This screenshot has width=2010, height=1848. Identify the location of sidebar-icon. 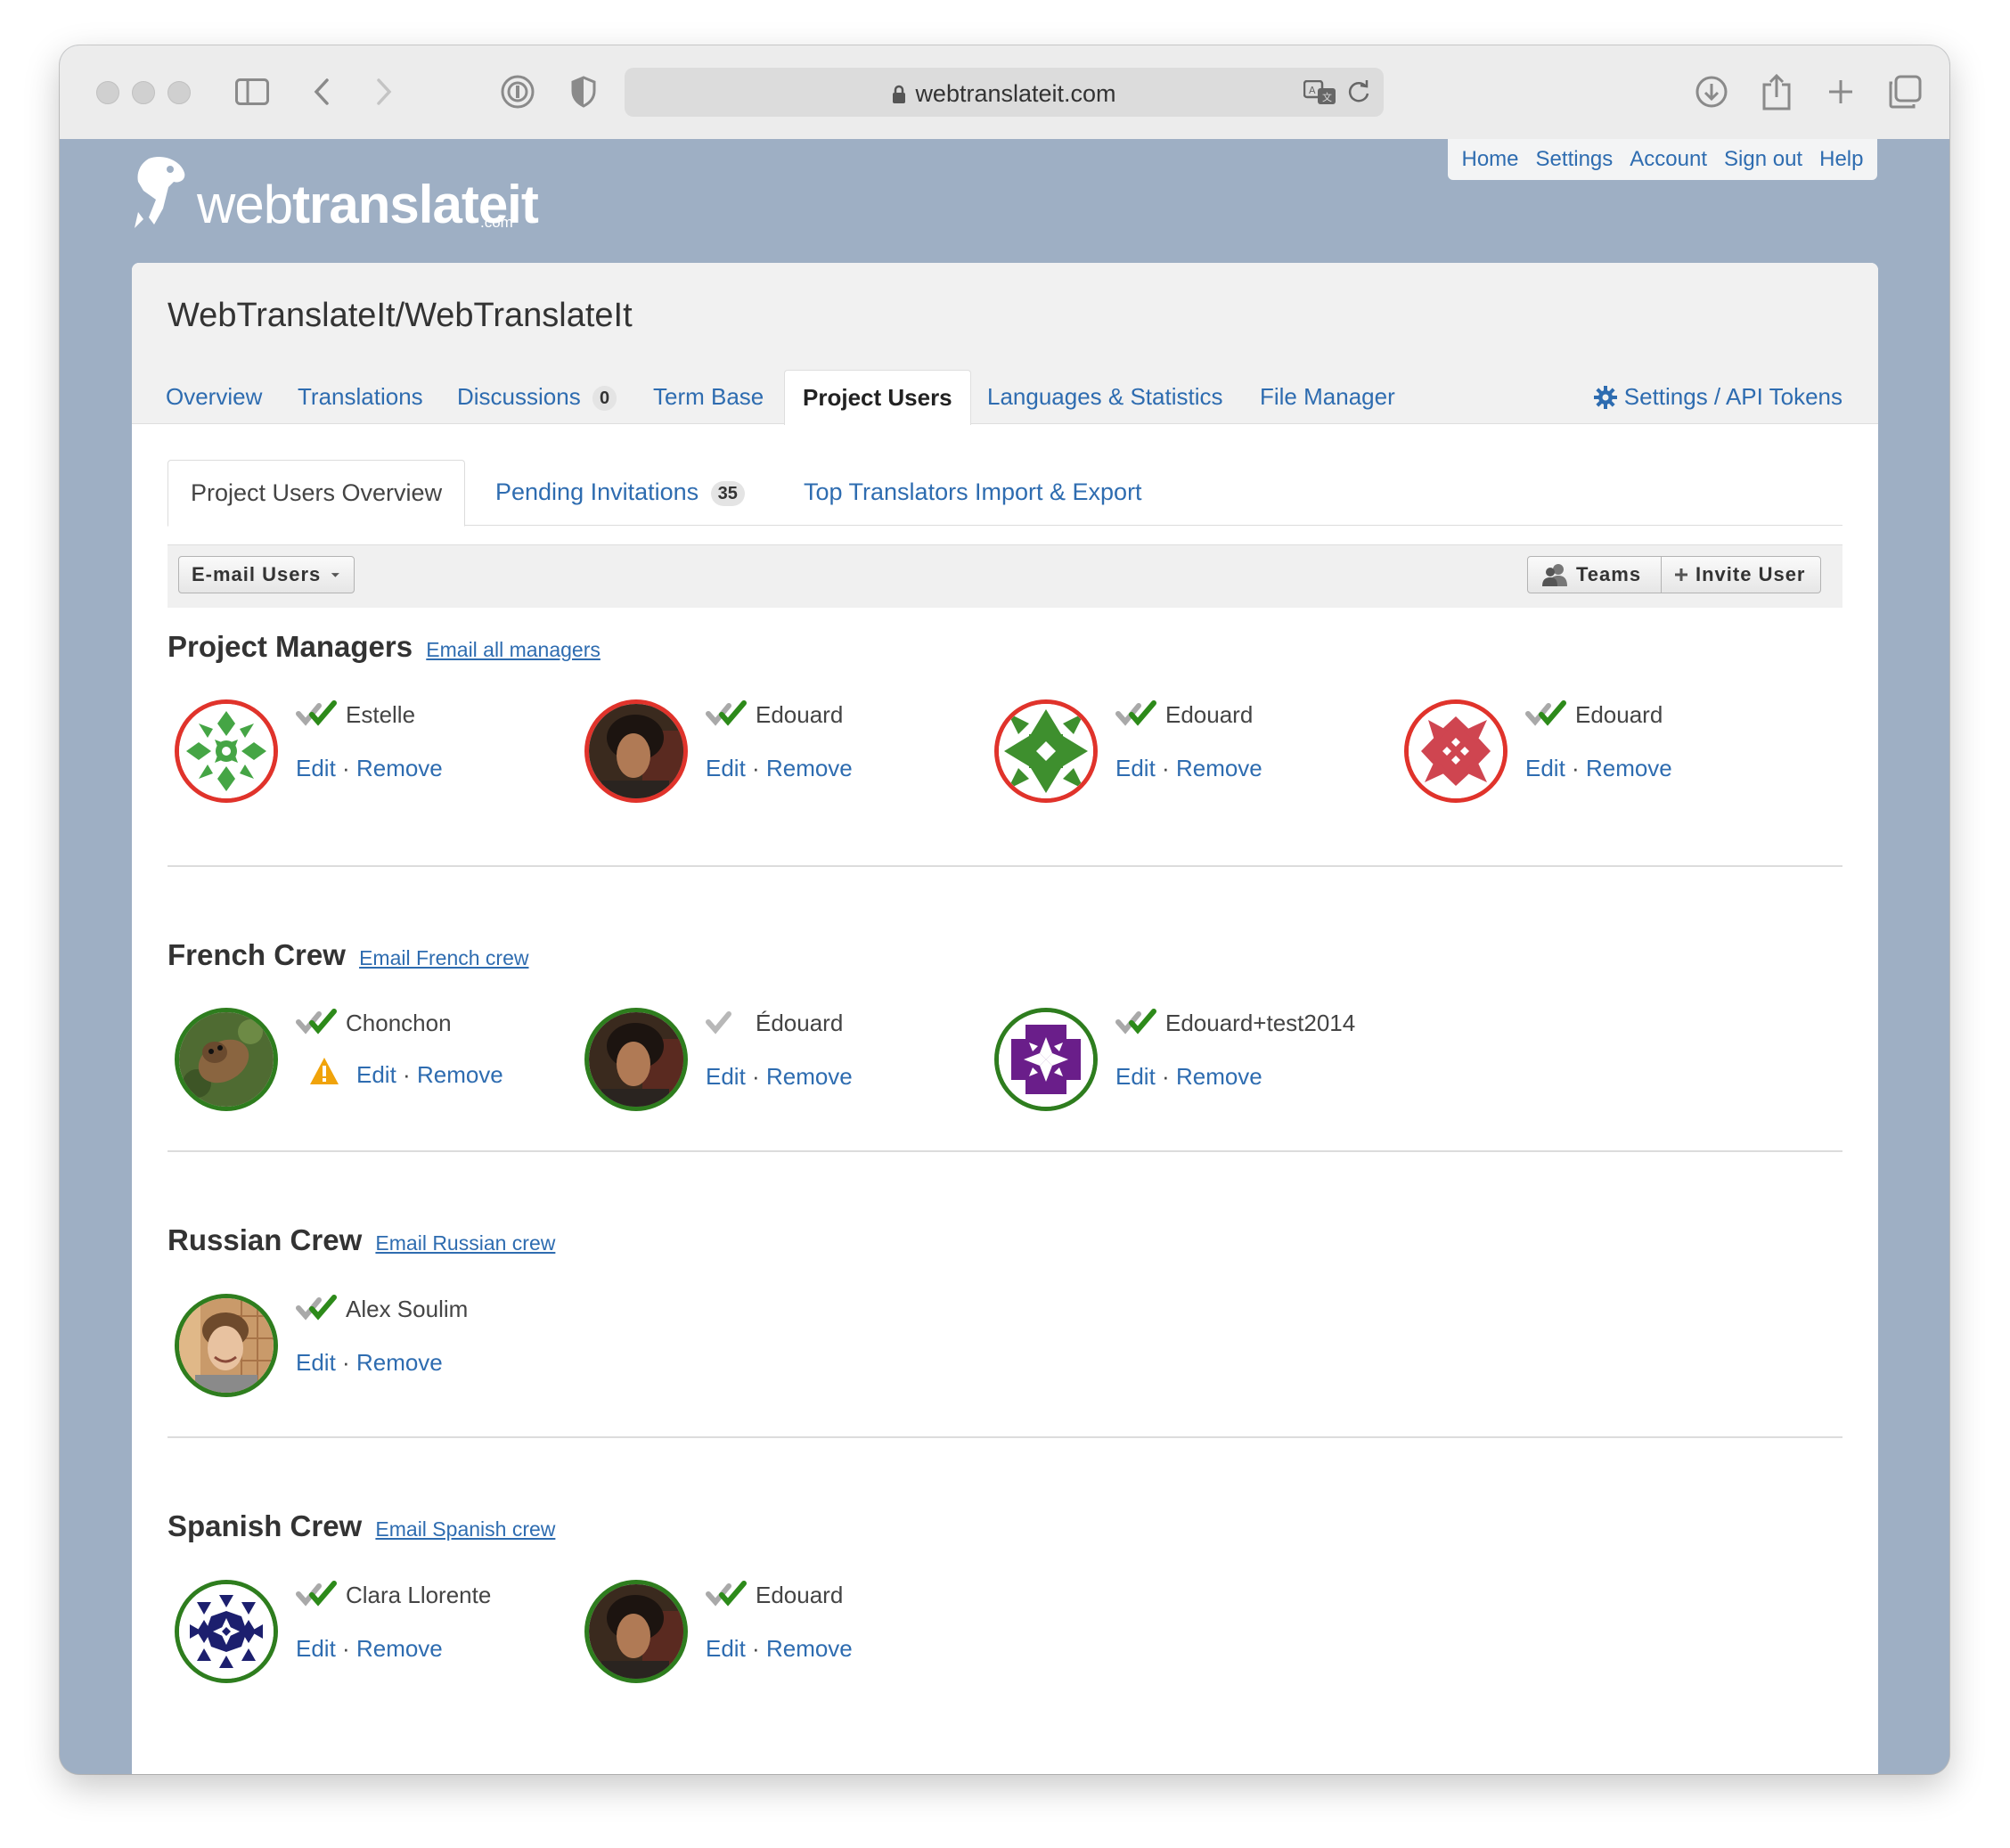
(253, 91).